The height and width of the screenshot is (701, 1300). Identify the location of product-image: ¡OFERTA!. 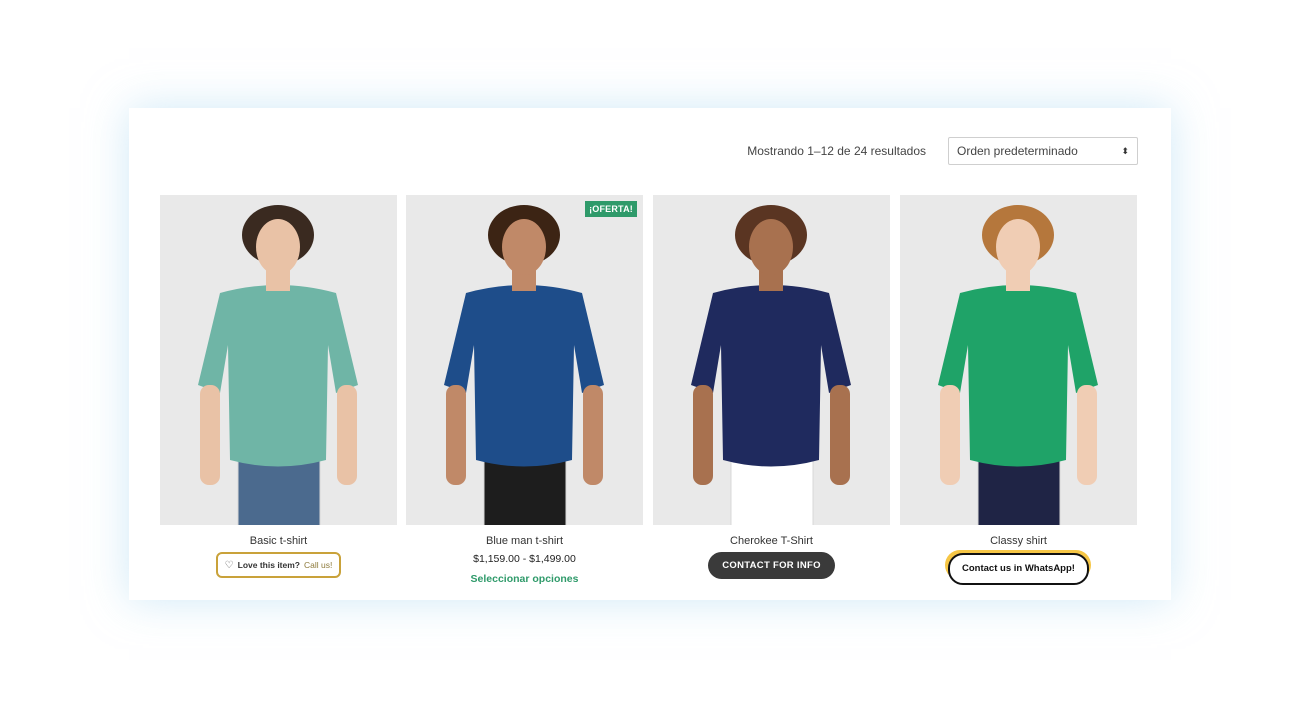
(524, 360).